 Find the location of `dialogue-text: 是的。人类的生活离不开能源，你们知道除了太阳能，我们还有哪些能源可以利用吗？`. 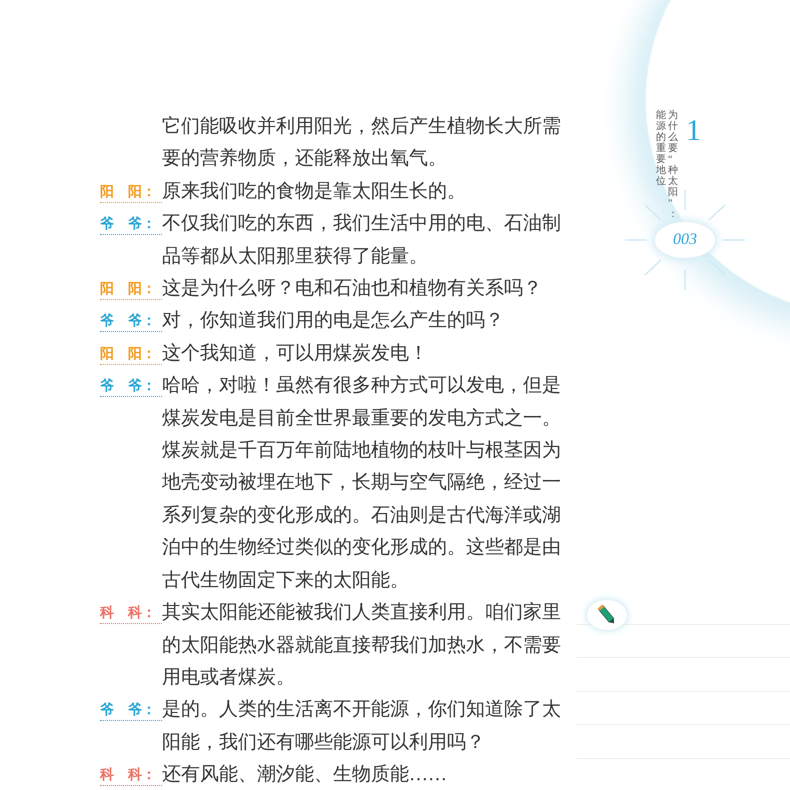

dialogue-text: 是的。人类的生活离不开能源，你们知道除了太阳能，我们还有哪些能源可以利用吗？ is located at coordinates (362, 726).